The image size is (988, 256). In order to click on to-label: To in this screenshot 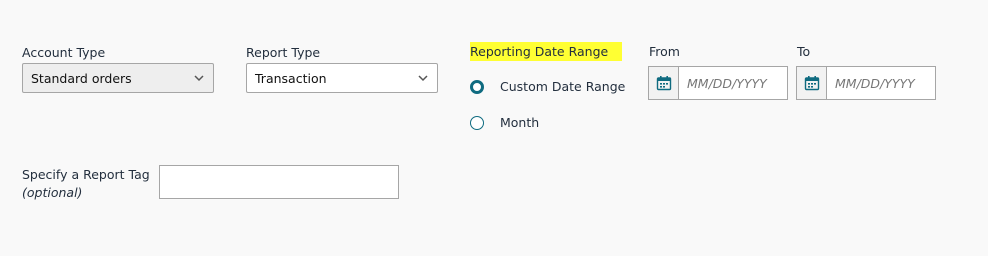, I will do `click(804, 51)`.